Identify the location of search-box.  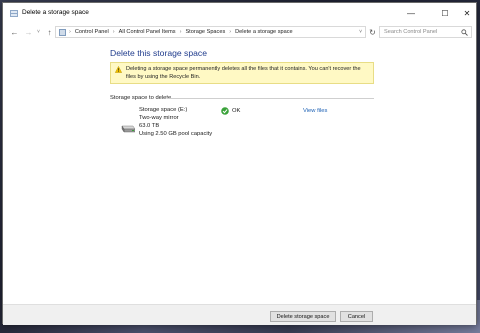
(425, 32).